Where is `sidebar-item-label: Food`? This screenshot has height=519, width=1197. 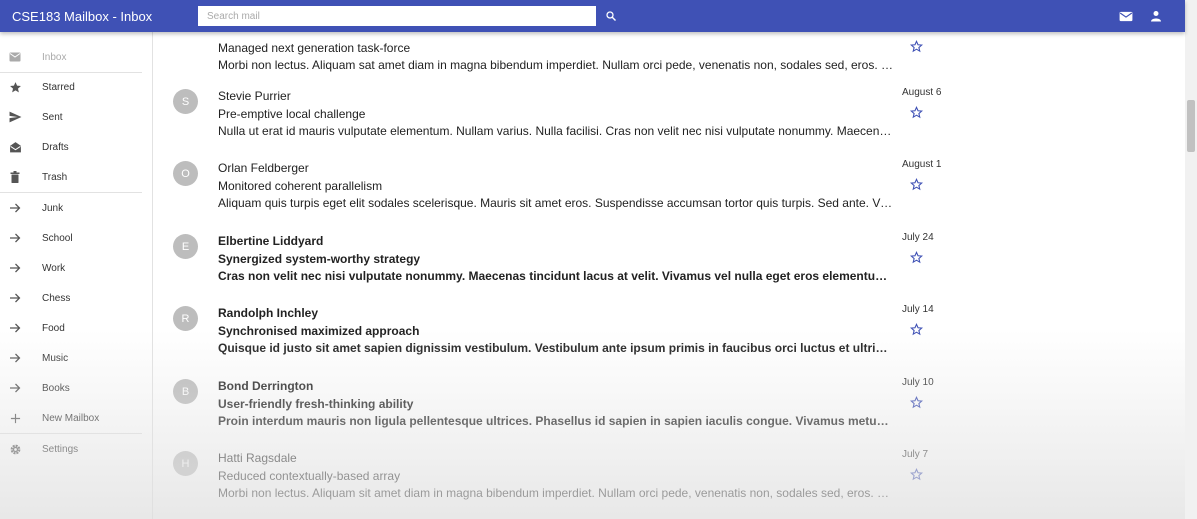
sidebar-item-label: Food is located at coordinates (53, 328).